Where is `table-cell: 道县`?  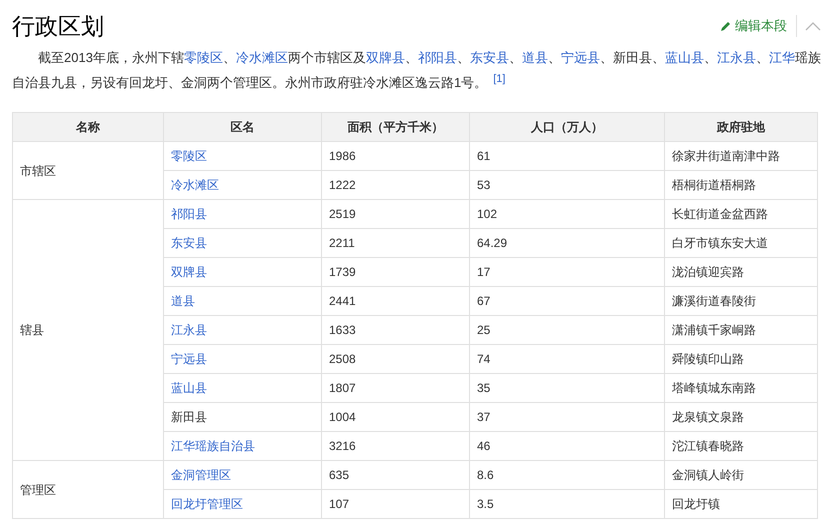 table-cell: 道县 is located at coordinates (243, 301).